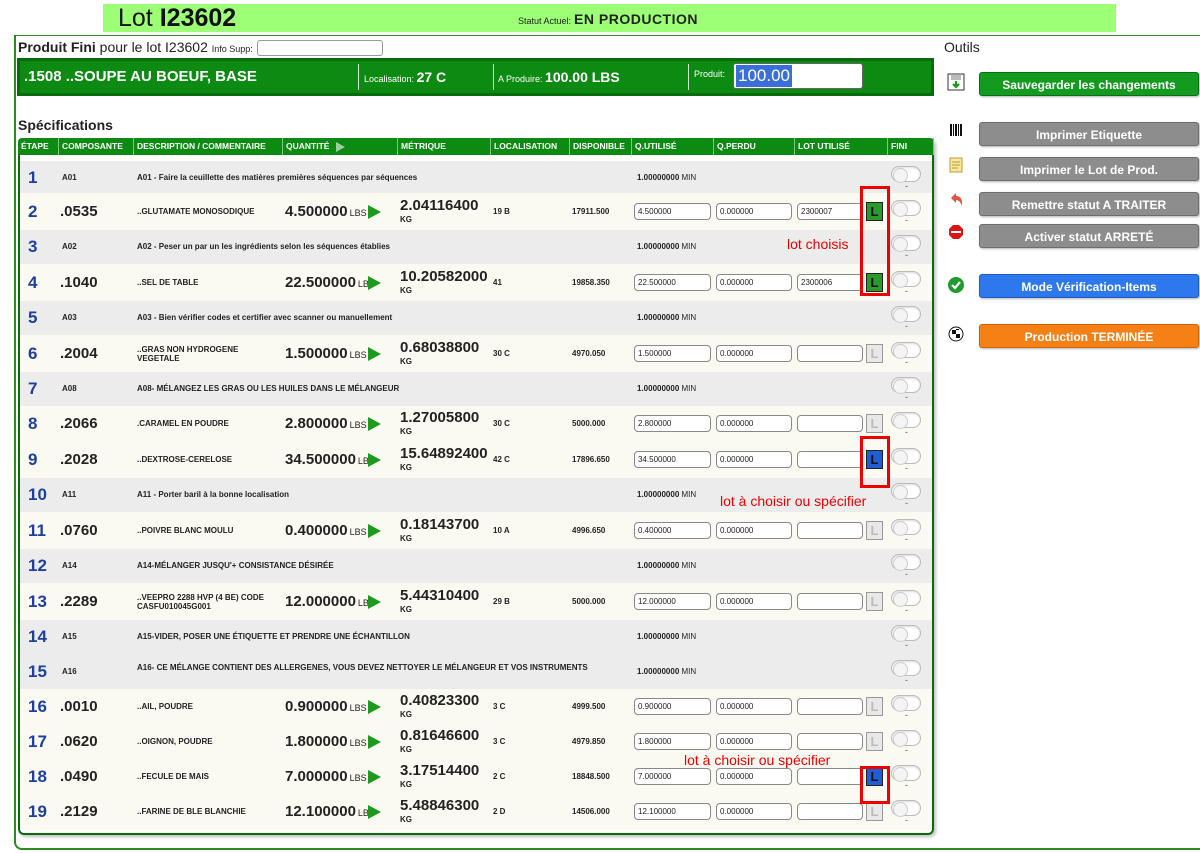  What do you see at coordinates (672, 282) in the screenshot?
I see `used-quantity-input: 22.500000` at bounding box center [672, 282].